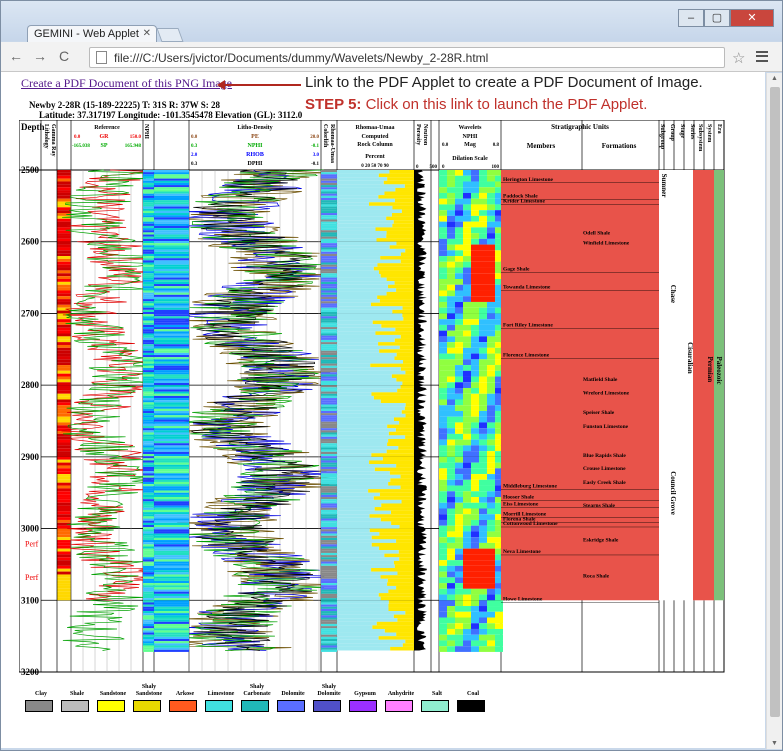  Describe the element at coordinates (126, 83) in the screenshot. I see `create-pdf-link: Create a PDF Document of this PNG Image` at that location.